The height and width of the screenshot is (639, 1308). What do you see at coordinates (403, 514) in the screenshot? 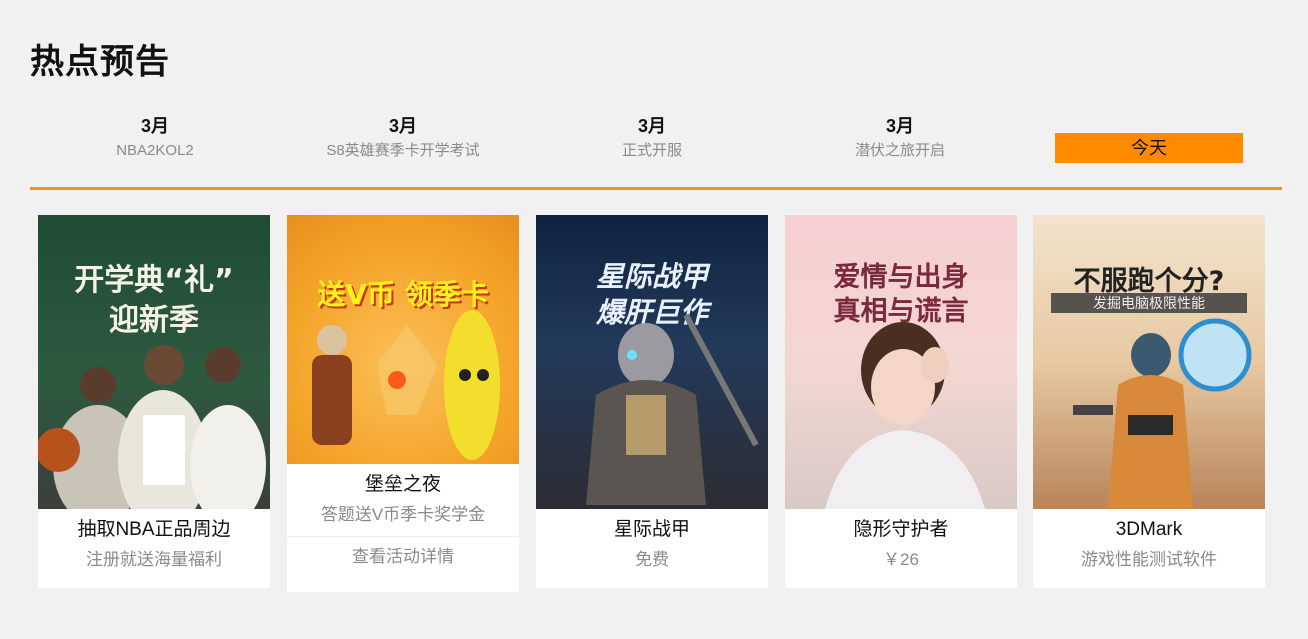
I see `promo-subtitle: 答题送V币季卡奖学金` at bounding box center [403, 514].